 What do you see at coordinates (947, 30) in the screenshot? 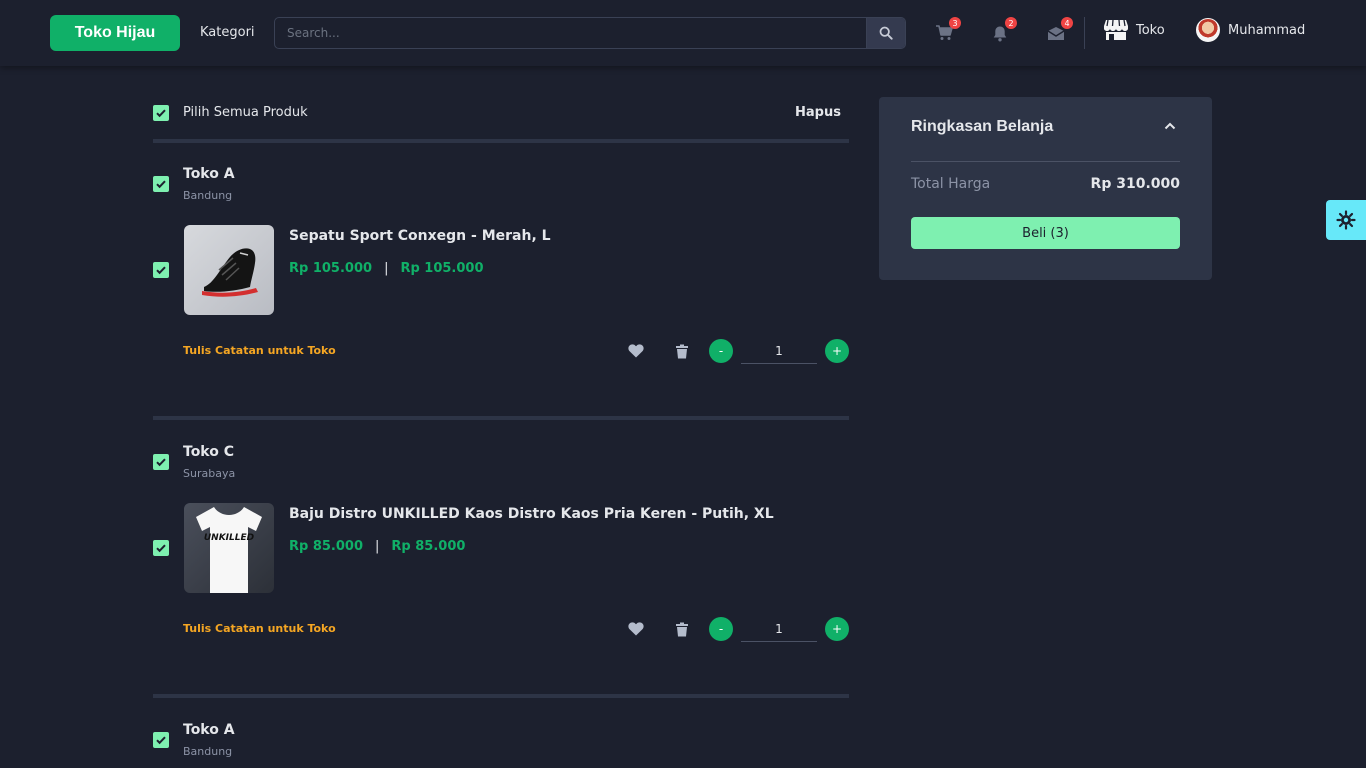
I see `cart-button: 3` at bounding box center [947, 30].